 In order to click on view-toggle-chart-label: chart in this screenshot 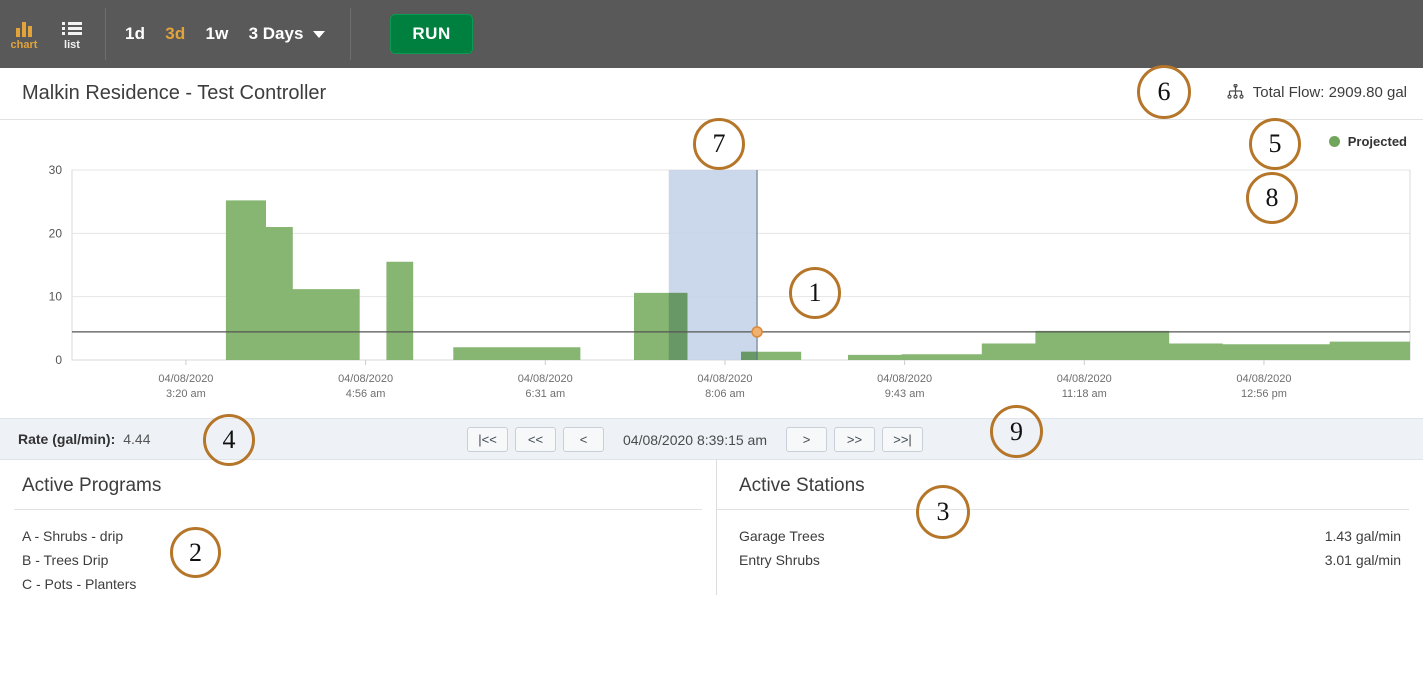, I will do `click(24, 45)`.